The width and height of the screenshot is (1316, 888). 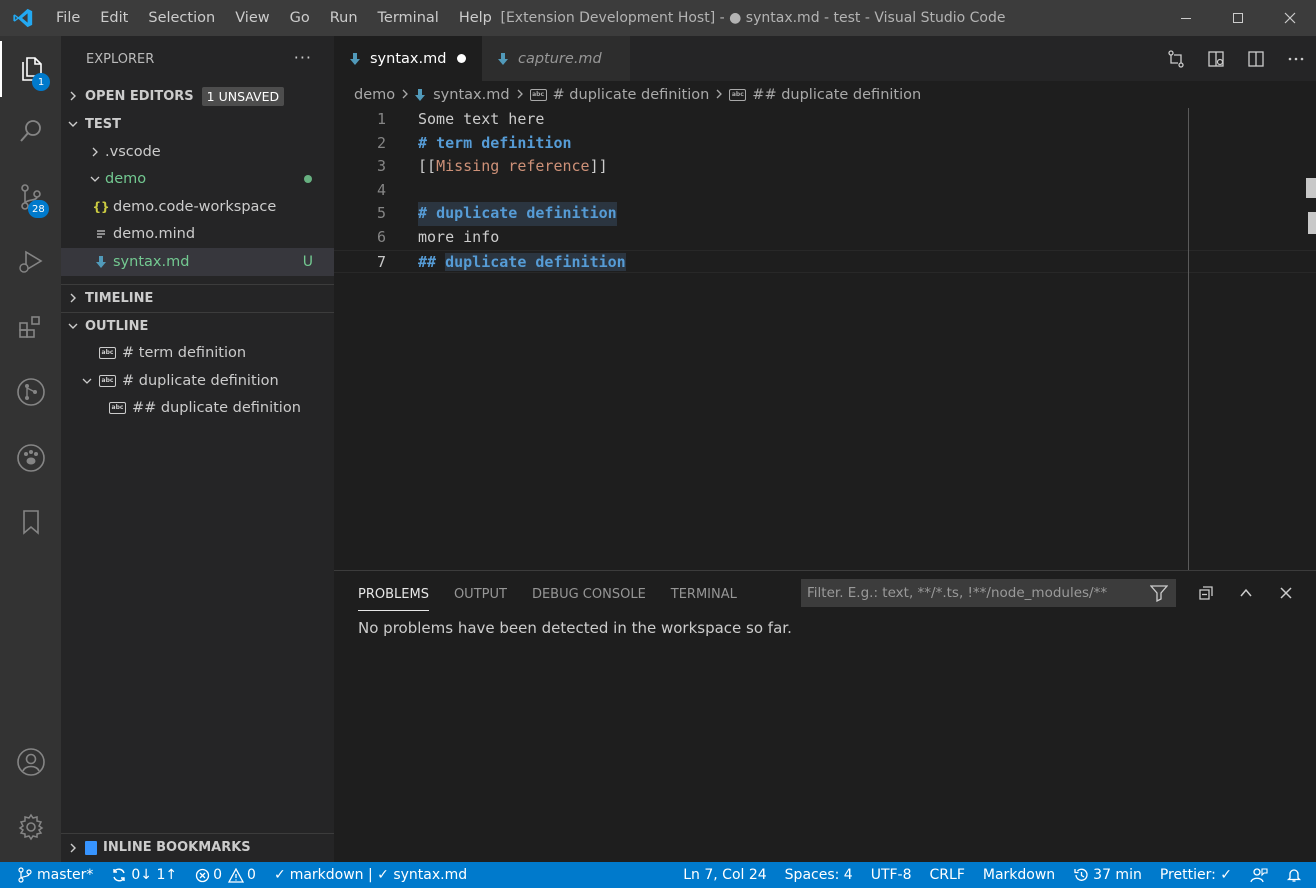 I want to click on minimize-button, so click(x=1186, y=18).